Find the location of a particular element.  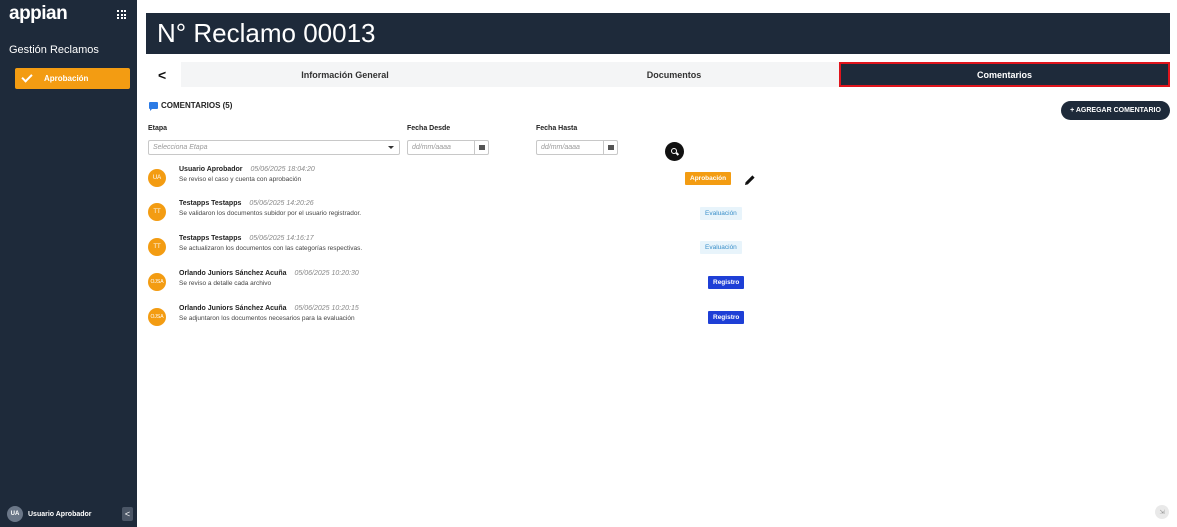

collapse-sidebar-button: < is located at coordinates (127, 514).